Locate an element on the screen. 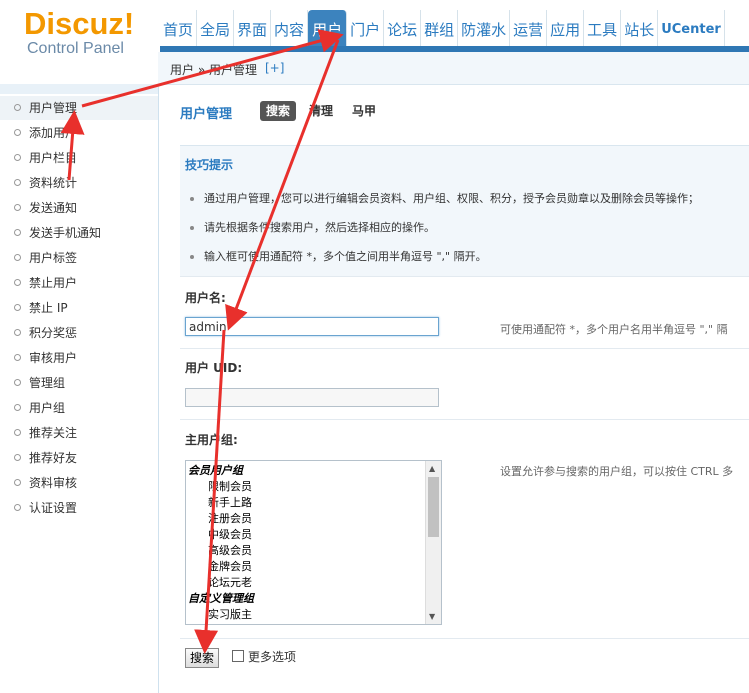 The width and height of the screenshot is (749, 693). sidebar-item-label: 添加用户 is located at coordinates (53, 133).